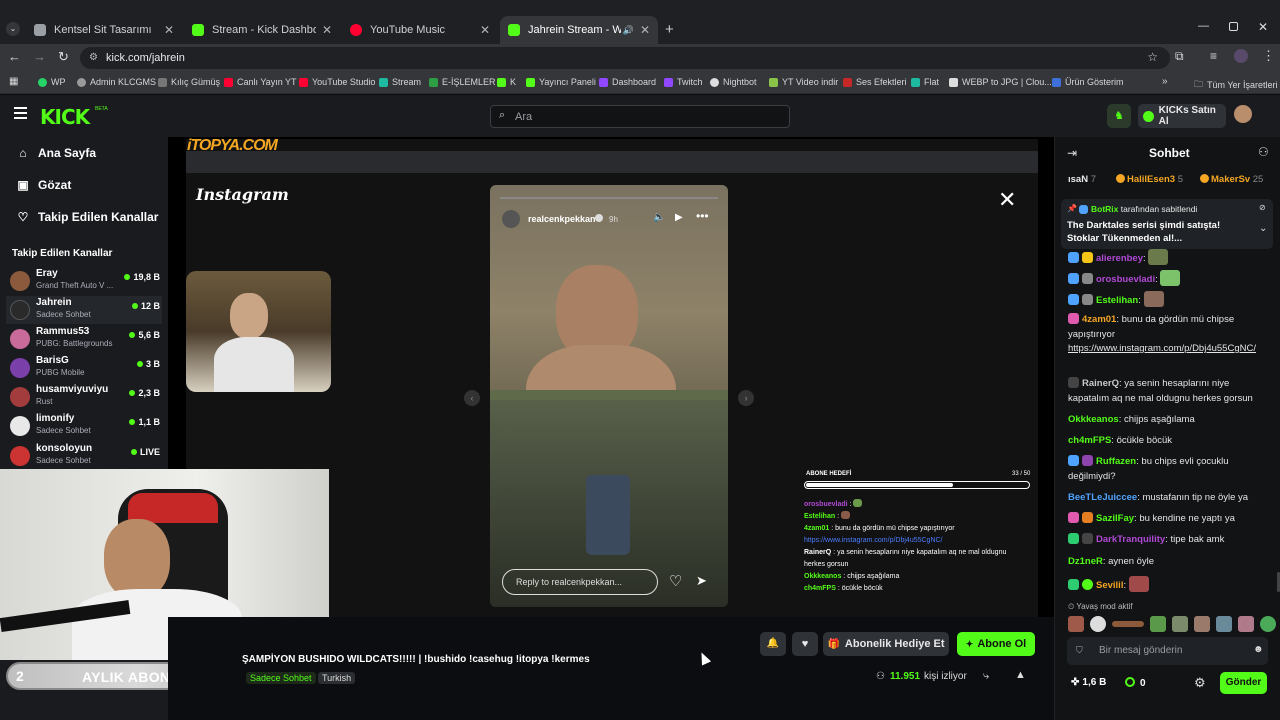 This screenshot has width=1280, height=720. What do you see at coordinates (675, 581) in the screenshot?
I see `story-like-icon: ♡` at bounding box center [675, 581].